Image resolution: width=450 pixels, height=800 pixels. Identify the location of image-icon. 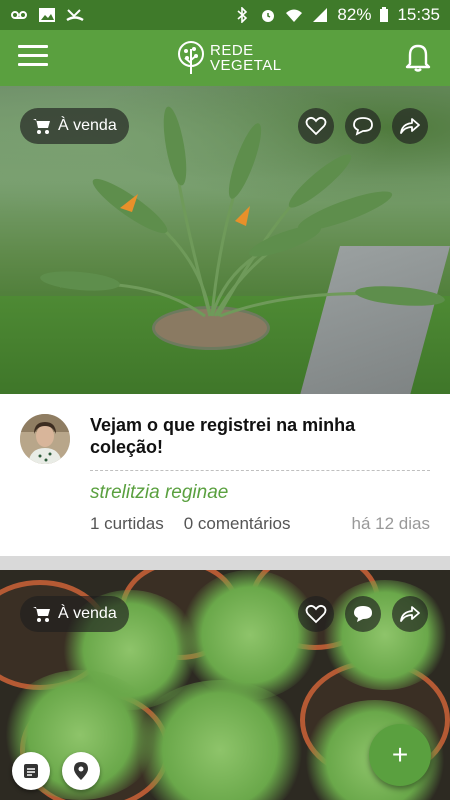
(47, 15).